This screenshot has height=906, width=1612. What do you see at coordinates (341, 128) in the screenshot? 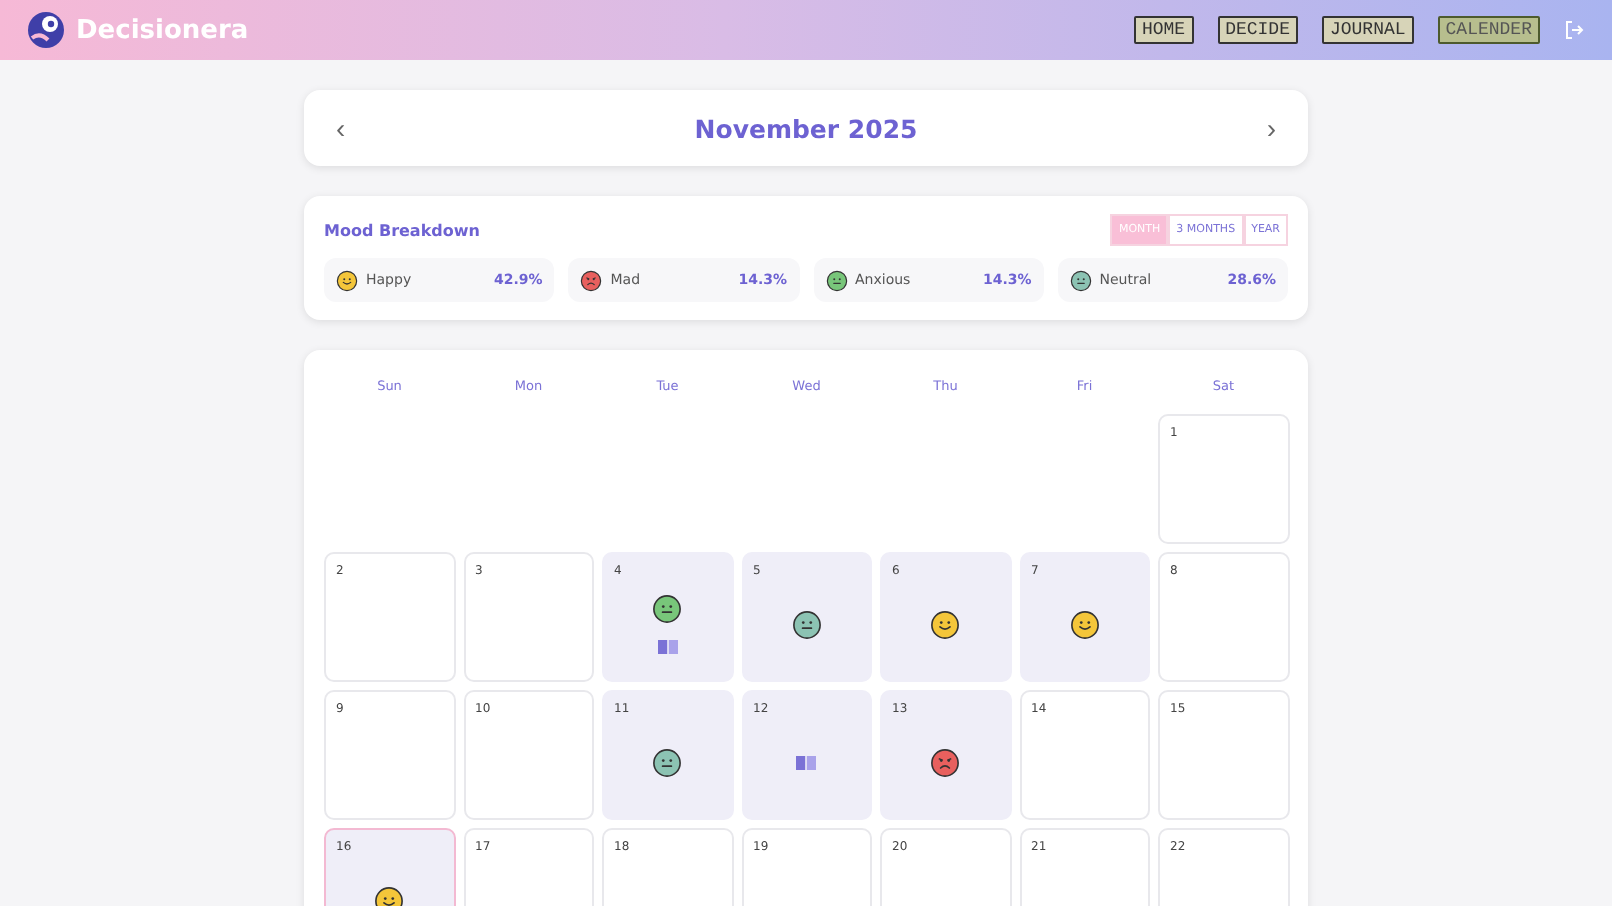
I see `previous-month-button: ‹` at bounding box center [341, 128].